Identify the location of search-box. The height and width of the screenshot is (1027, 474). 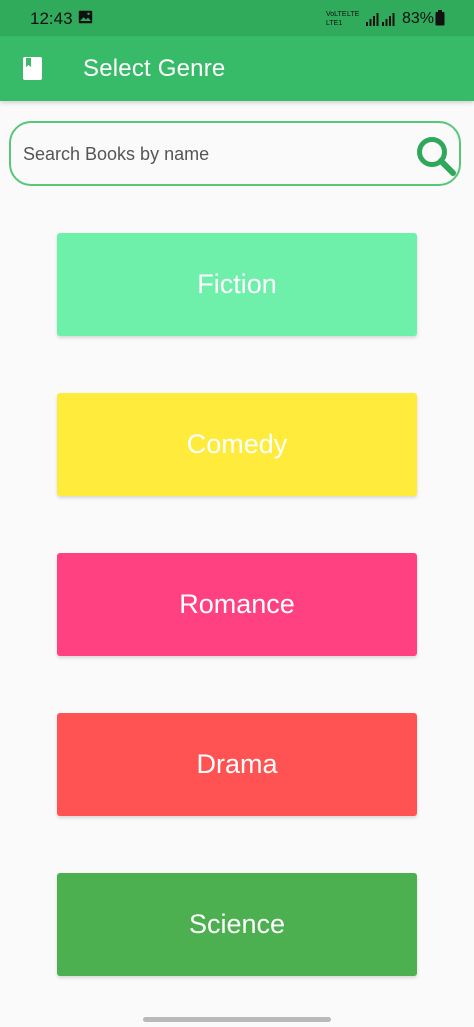
(235, 153).